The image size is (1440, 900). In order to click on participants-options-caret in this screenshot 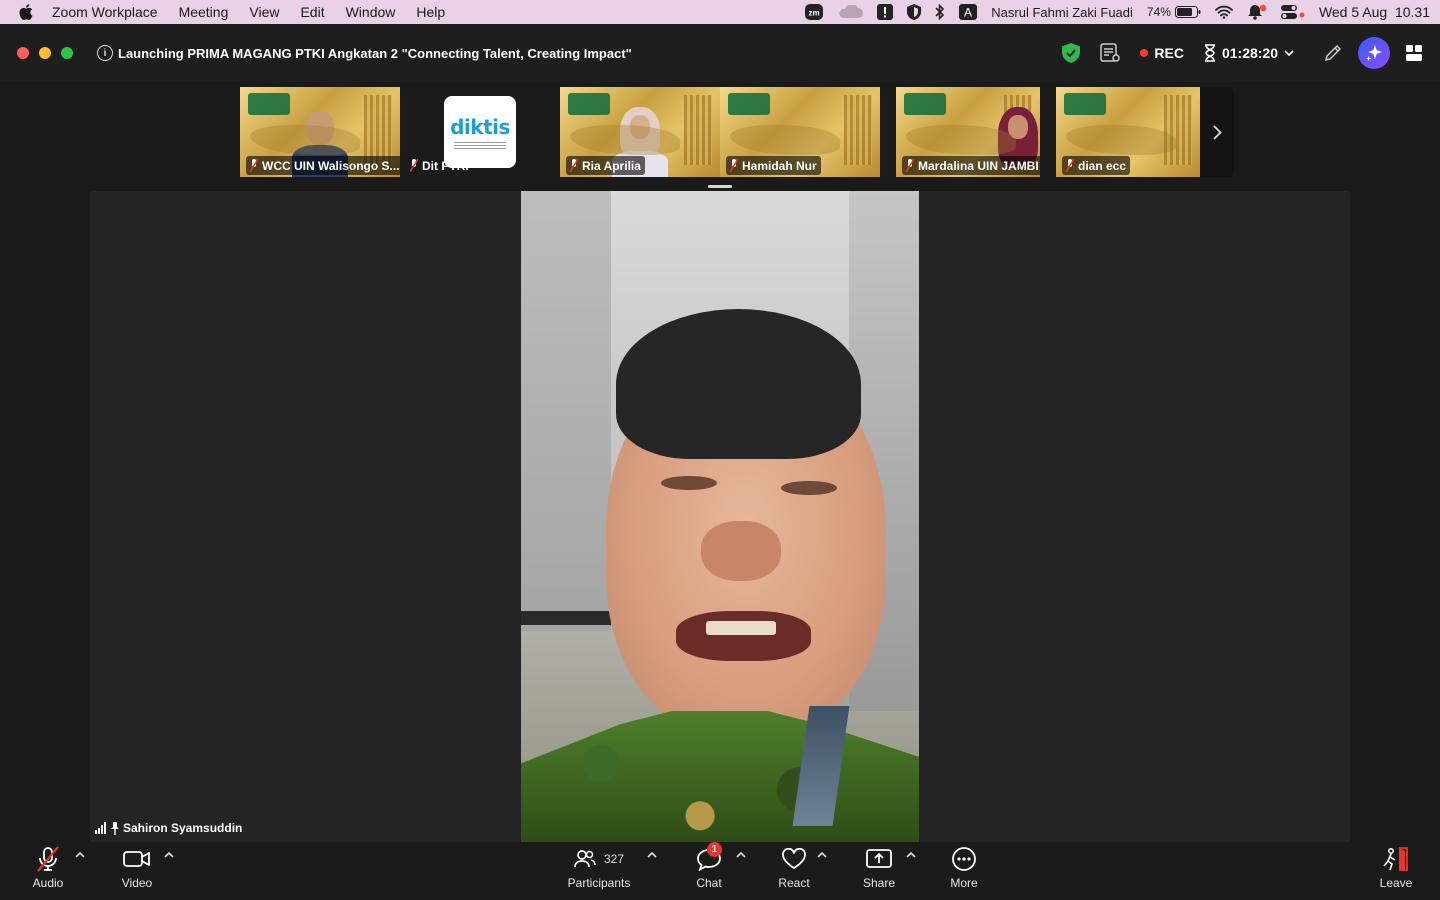, I will do `click(652, 855)`.